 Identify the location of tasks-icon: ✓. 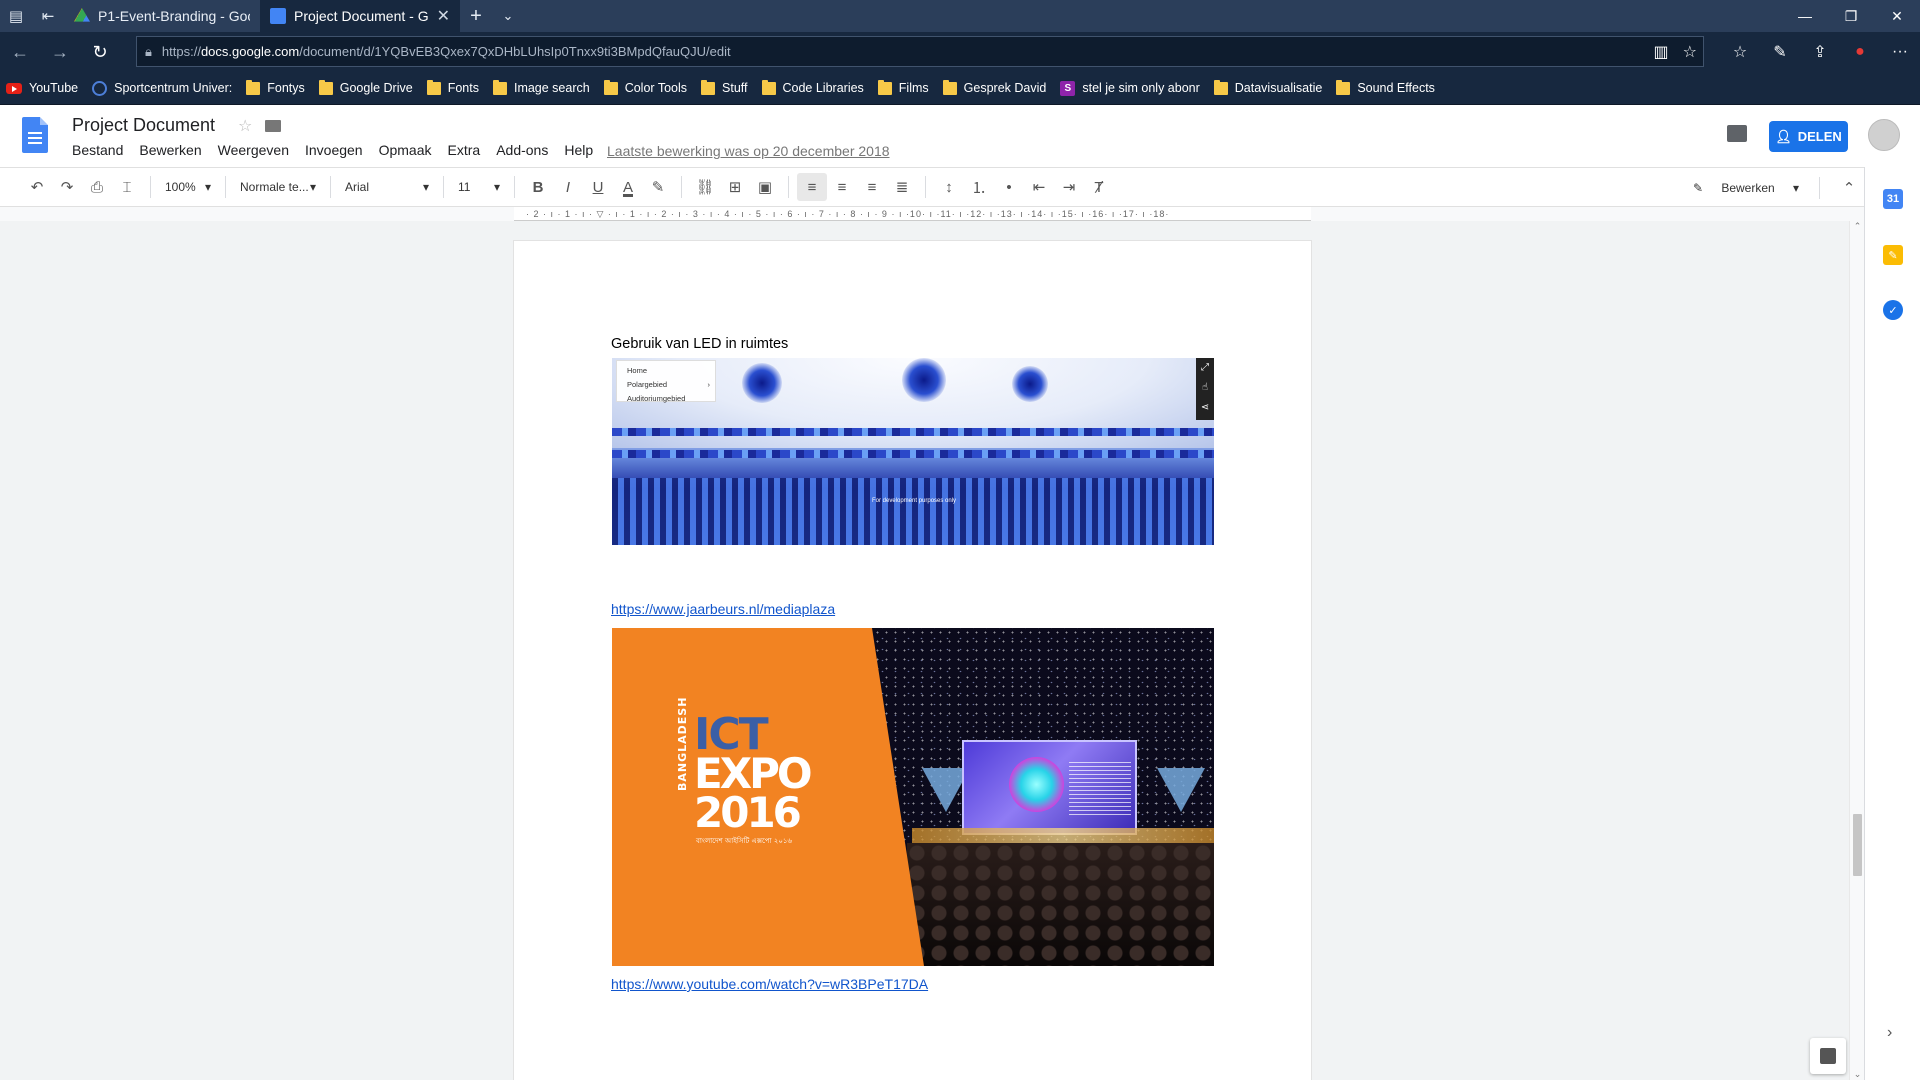
(1893, 310).